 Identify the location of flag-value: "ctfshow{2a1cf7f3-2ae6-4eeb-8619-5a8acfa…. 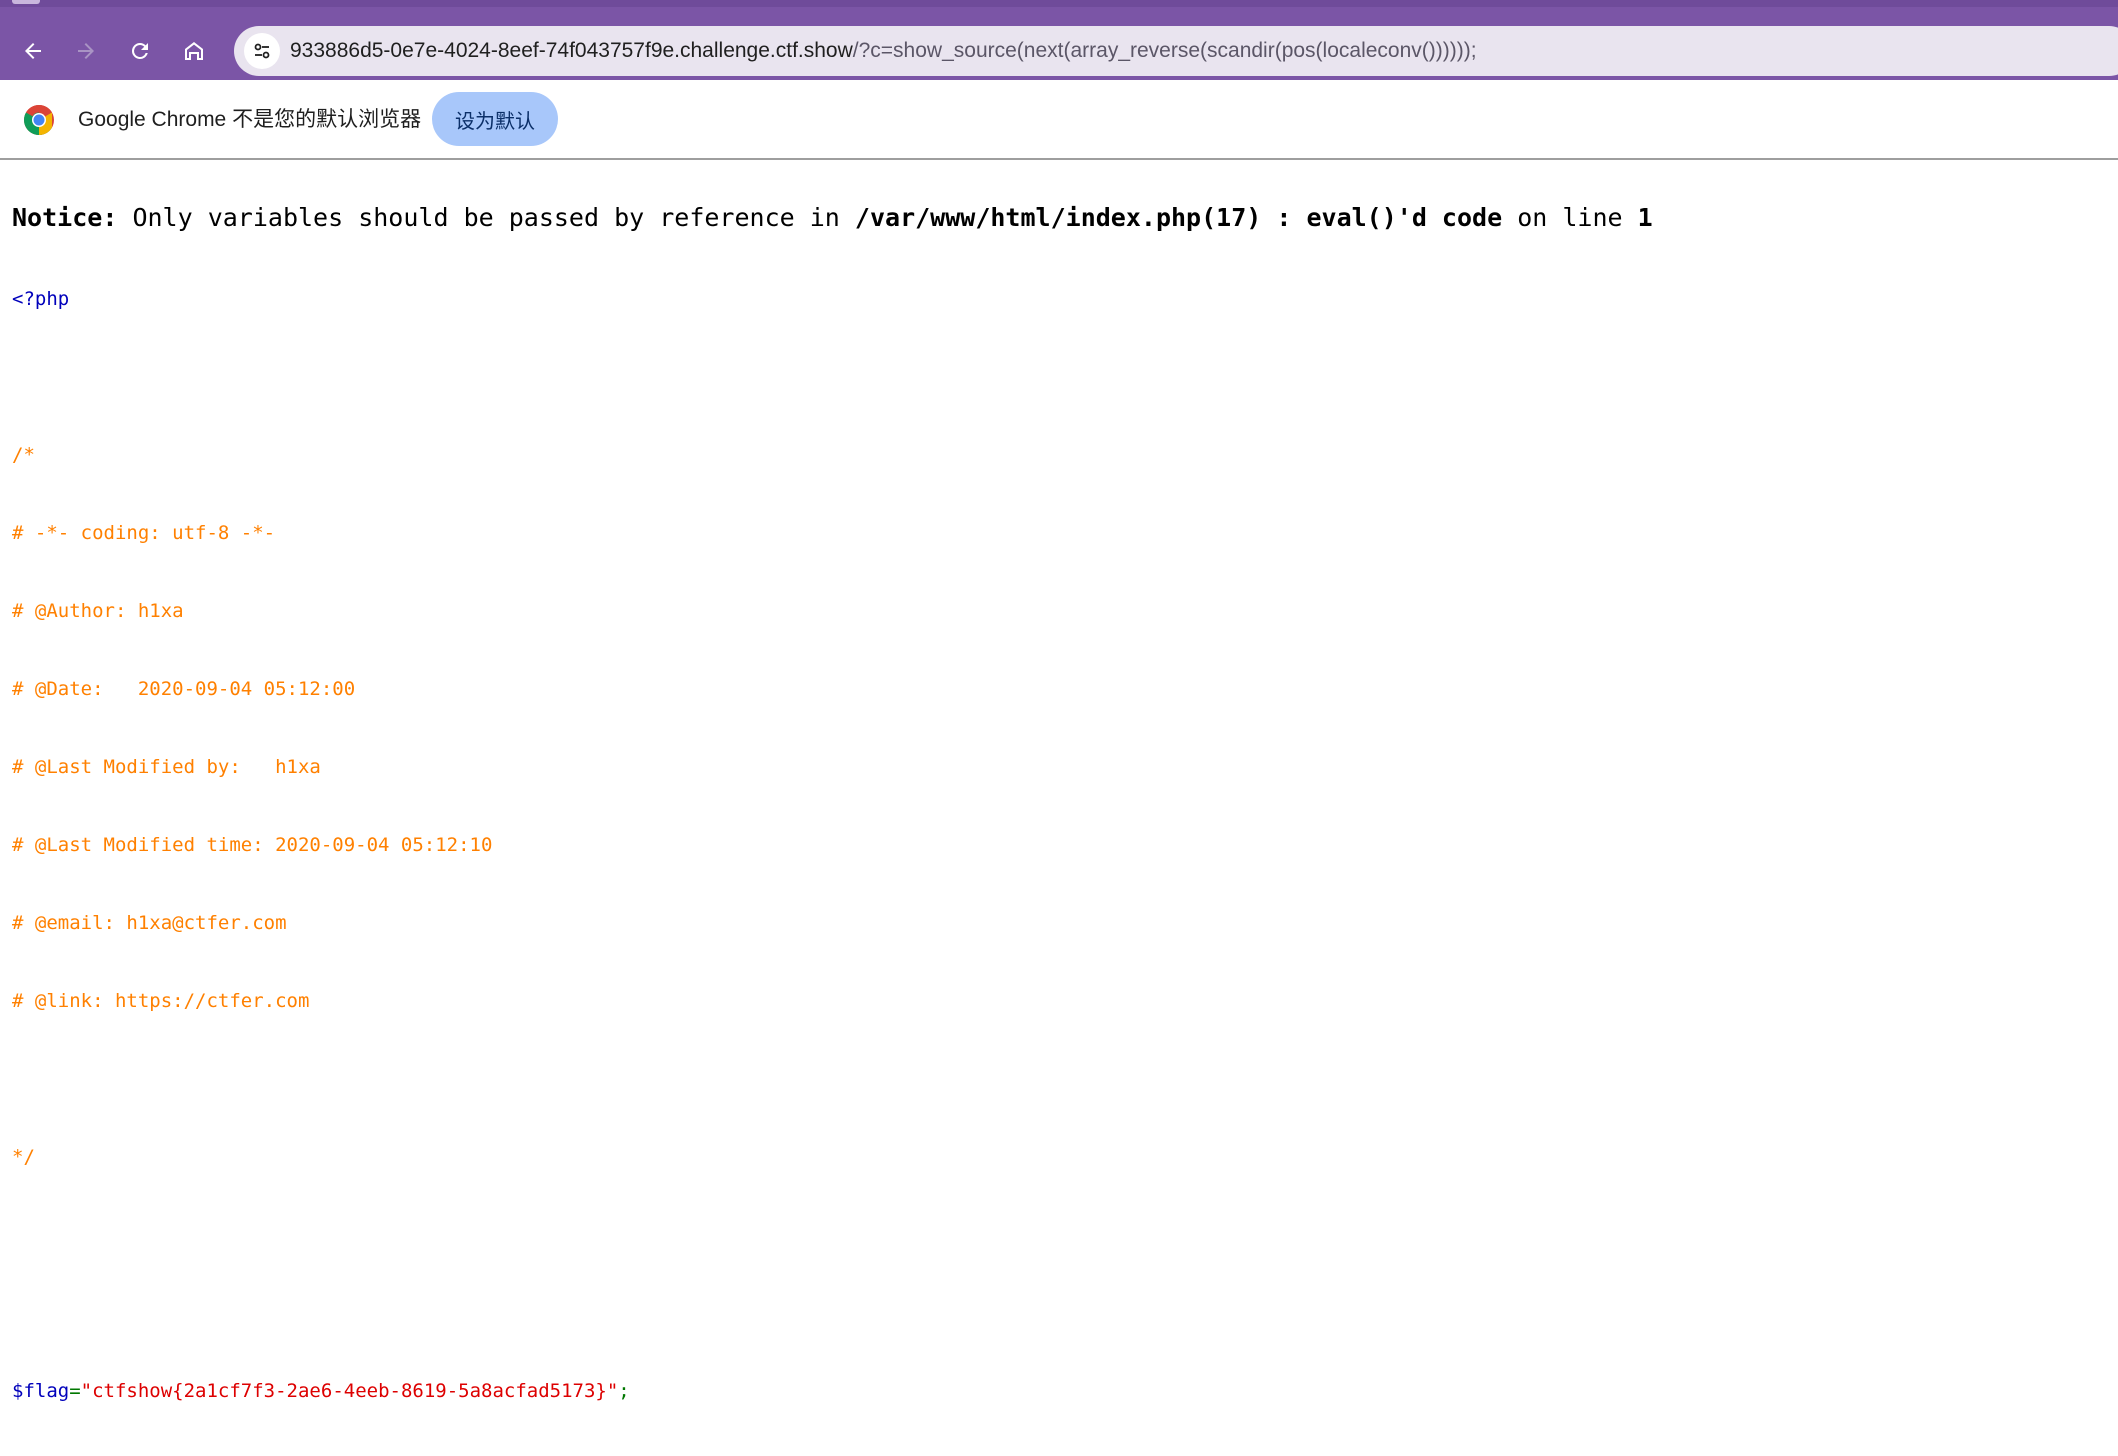
(349, 1391).